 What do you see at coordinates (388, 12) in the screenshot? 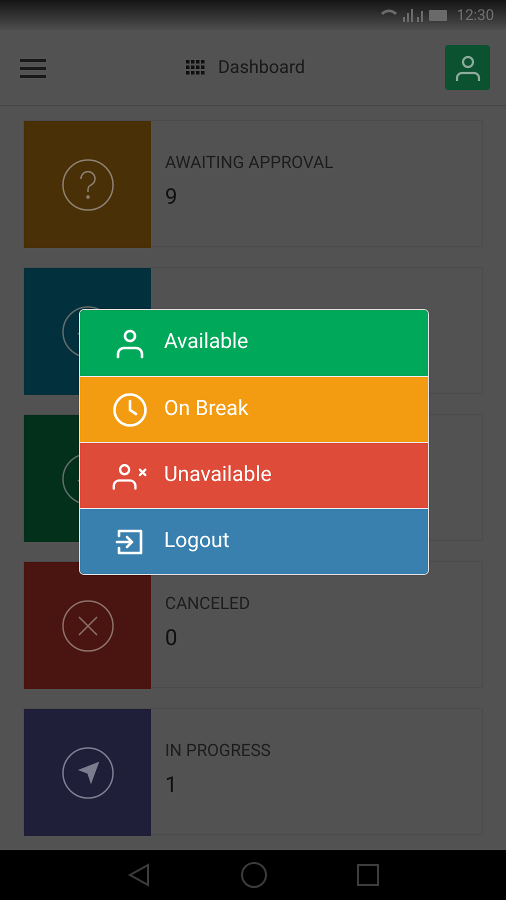
I see `wifi-icon` at bounding box center [388, 12].